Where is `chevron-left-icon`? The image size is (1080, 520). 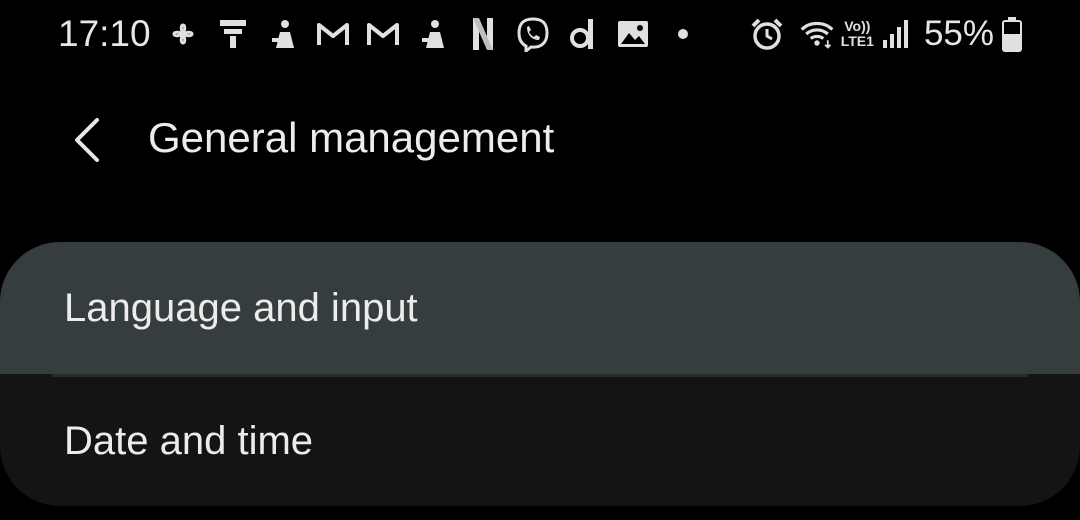 chevron-left-icon is located at coordinates (87, 140).